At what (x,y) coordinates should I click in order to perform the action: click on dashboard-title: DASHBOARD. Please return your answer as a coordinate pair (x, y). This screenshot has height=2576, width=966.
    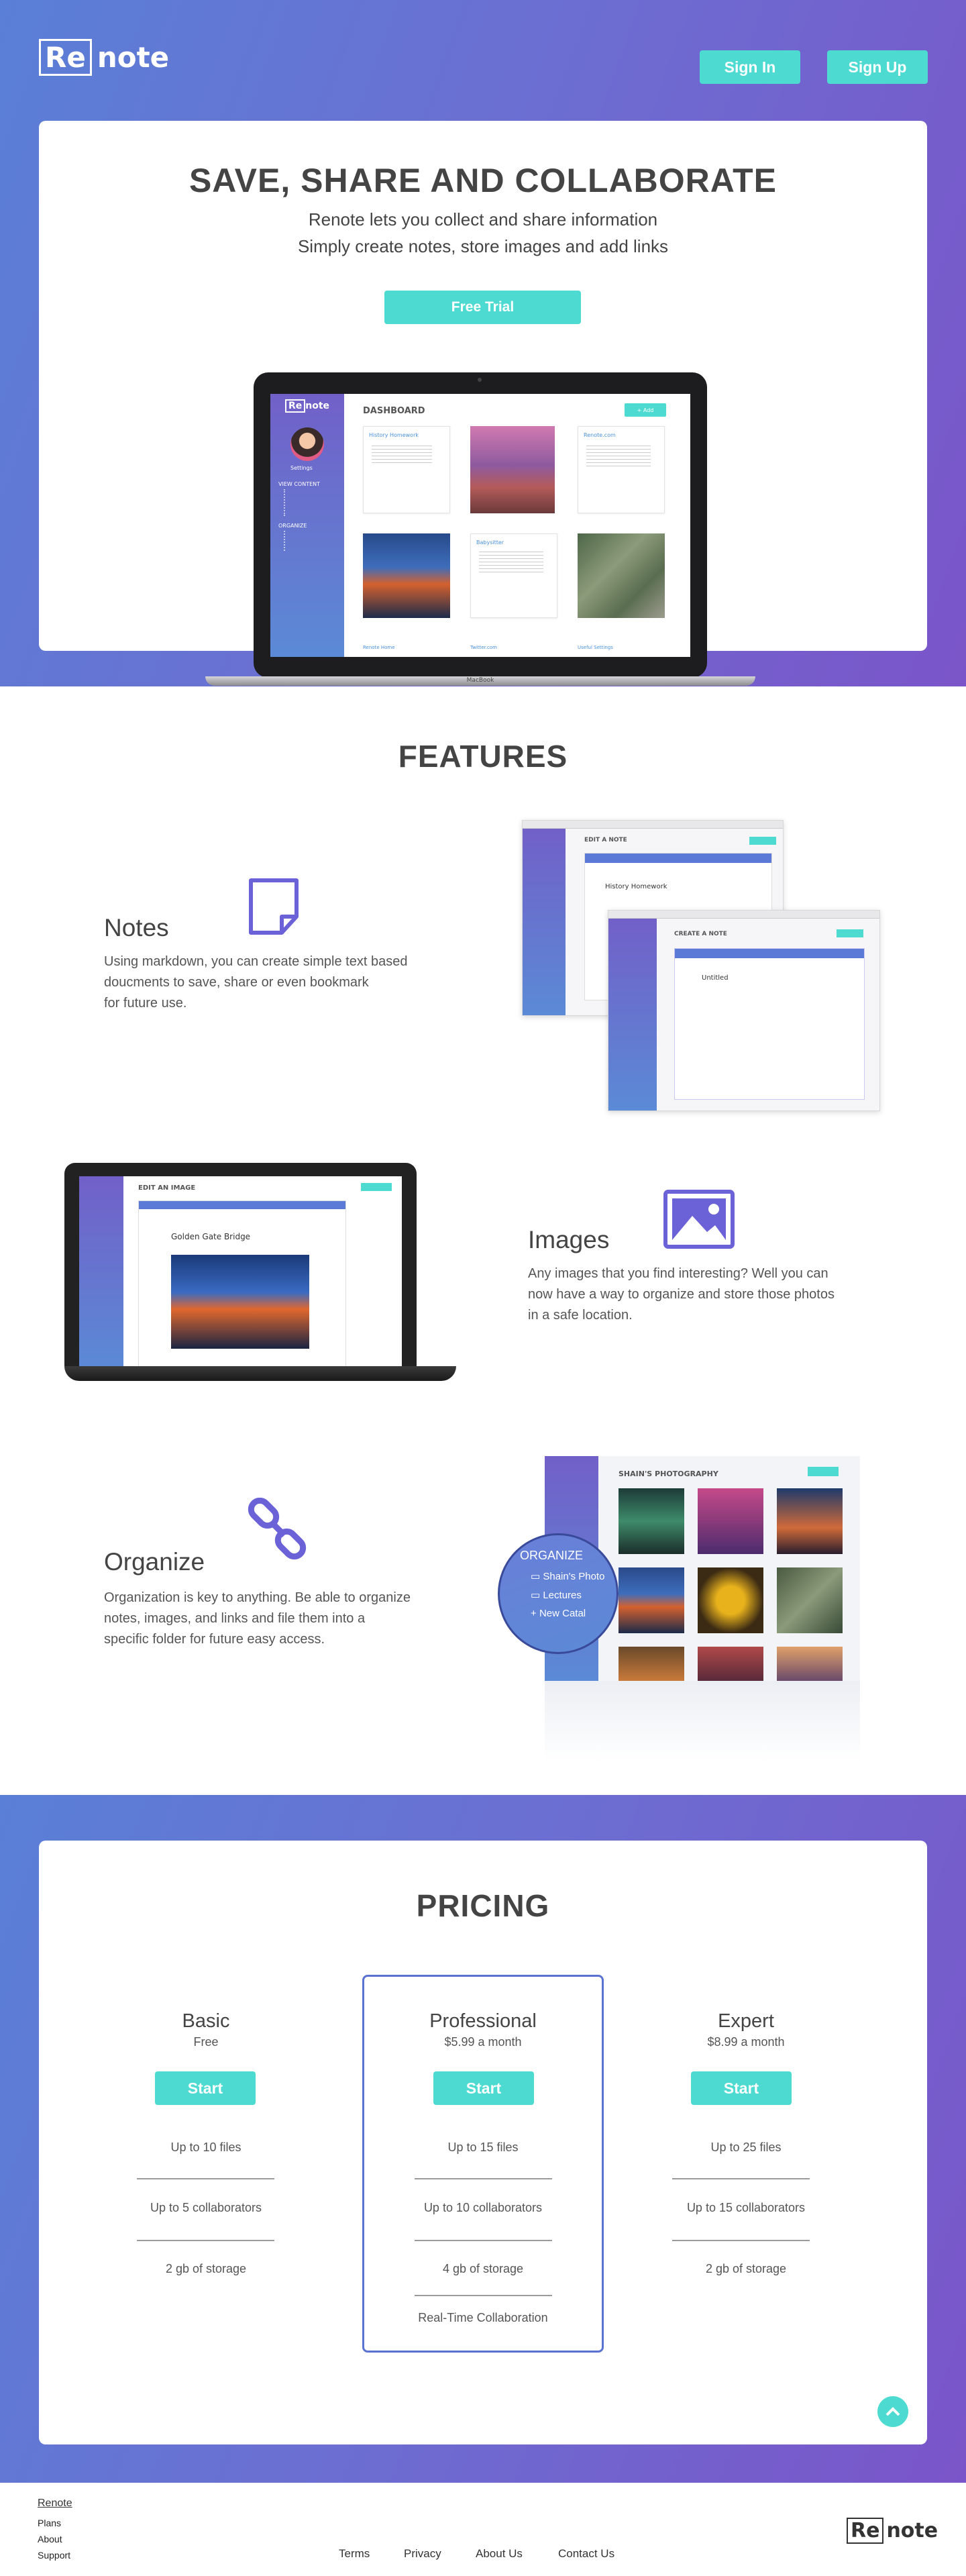
    Looking at the image, I should click on (394, 411).